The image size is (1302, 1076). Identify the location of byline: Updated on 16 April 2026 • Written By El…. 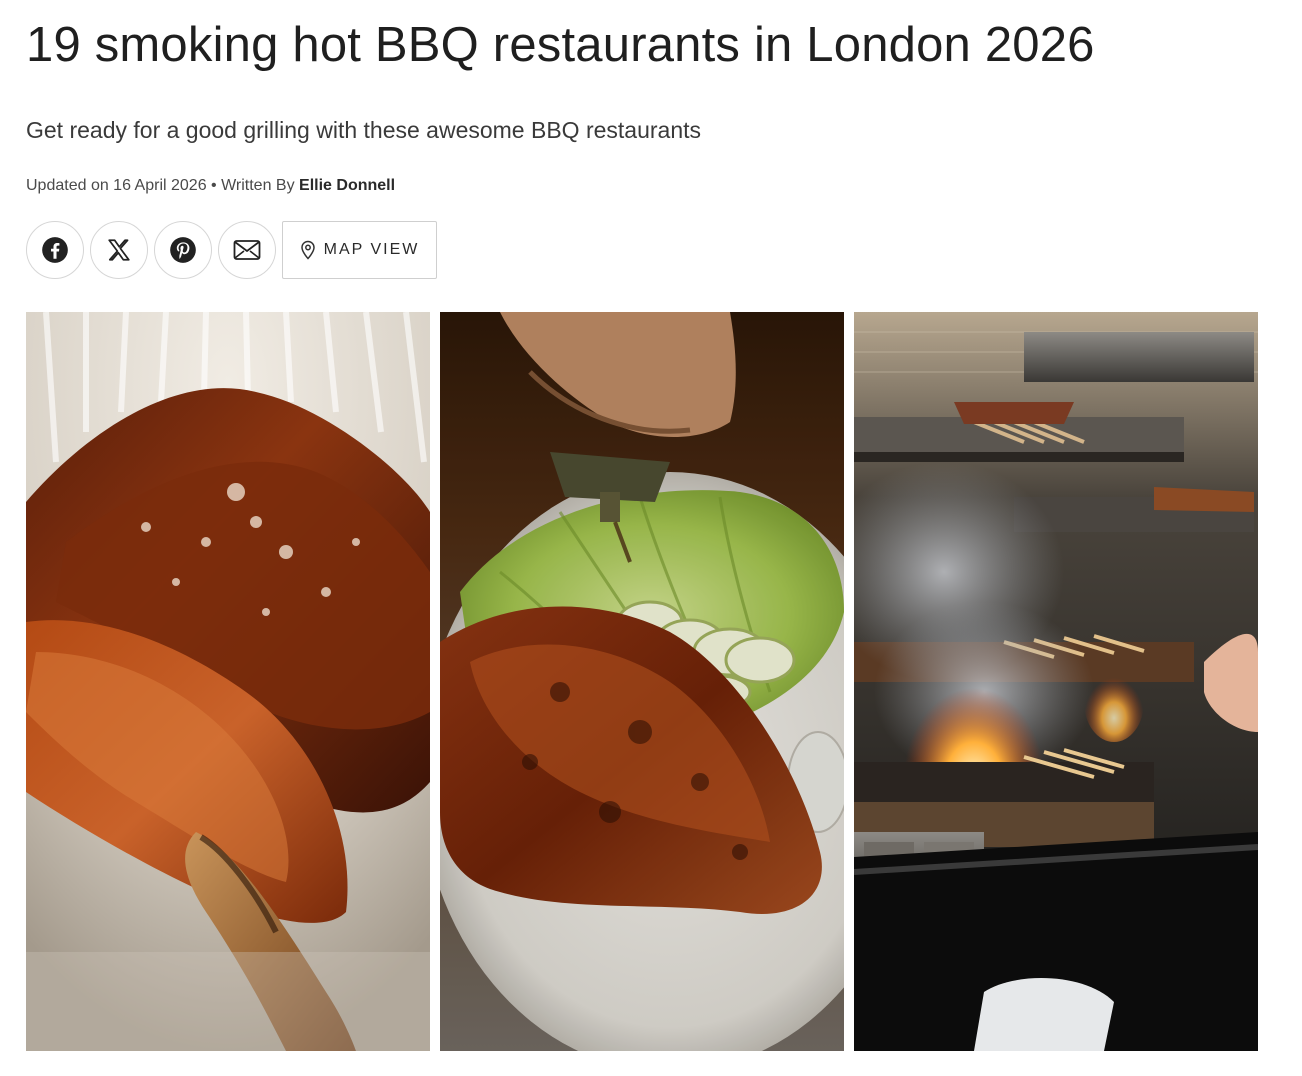
(210, 186).